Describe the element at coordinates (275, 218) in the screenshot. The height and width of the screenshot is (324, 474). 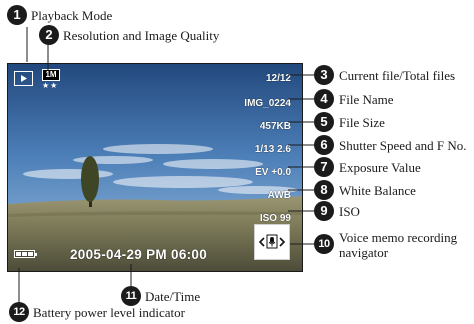
I see `iso-value: ISO 99` at that location.